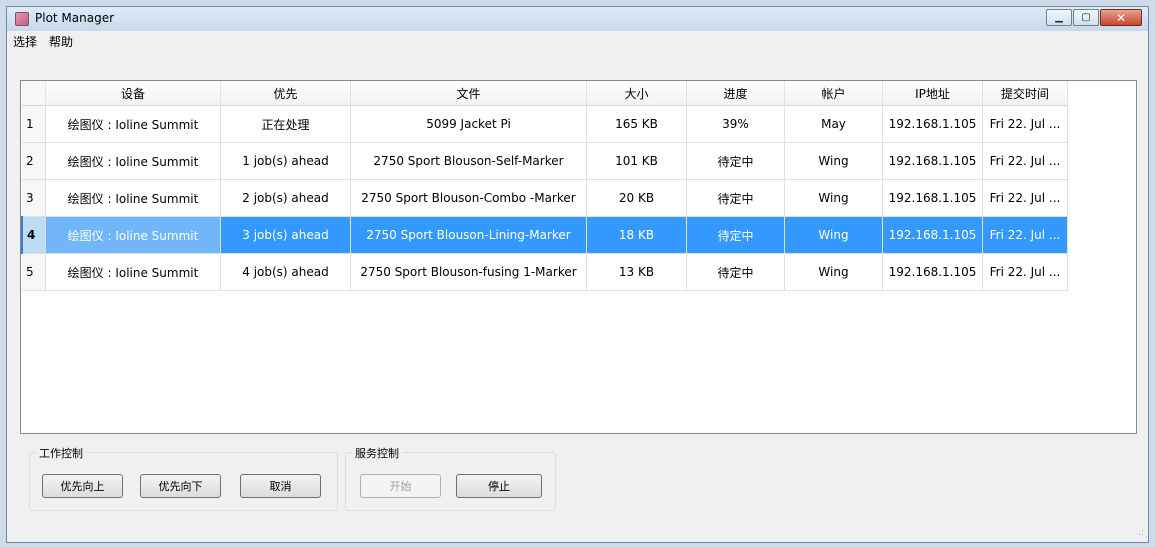 The image size is (1155, 547). I want to click on row-header-corner, so click(34, 93).